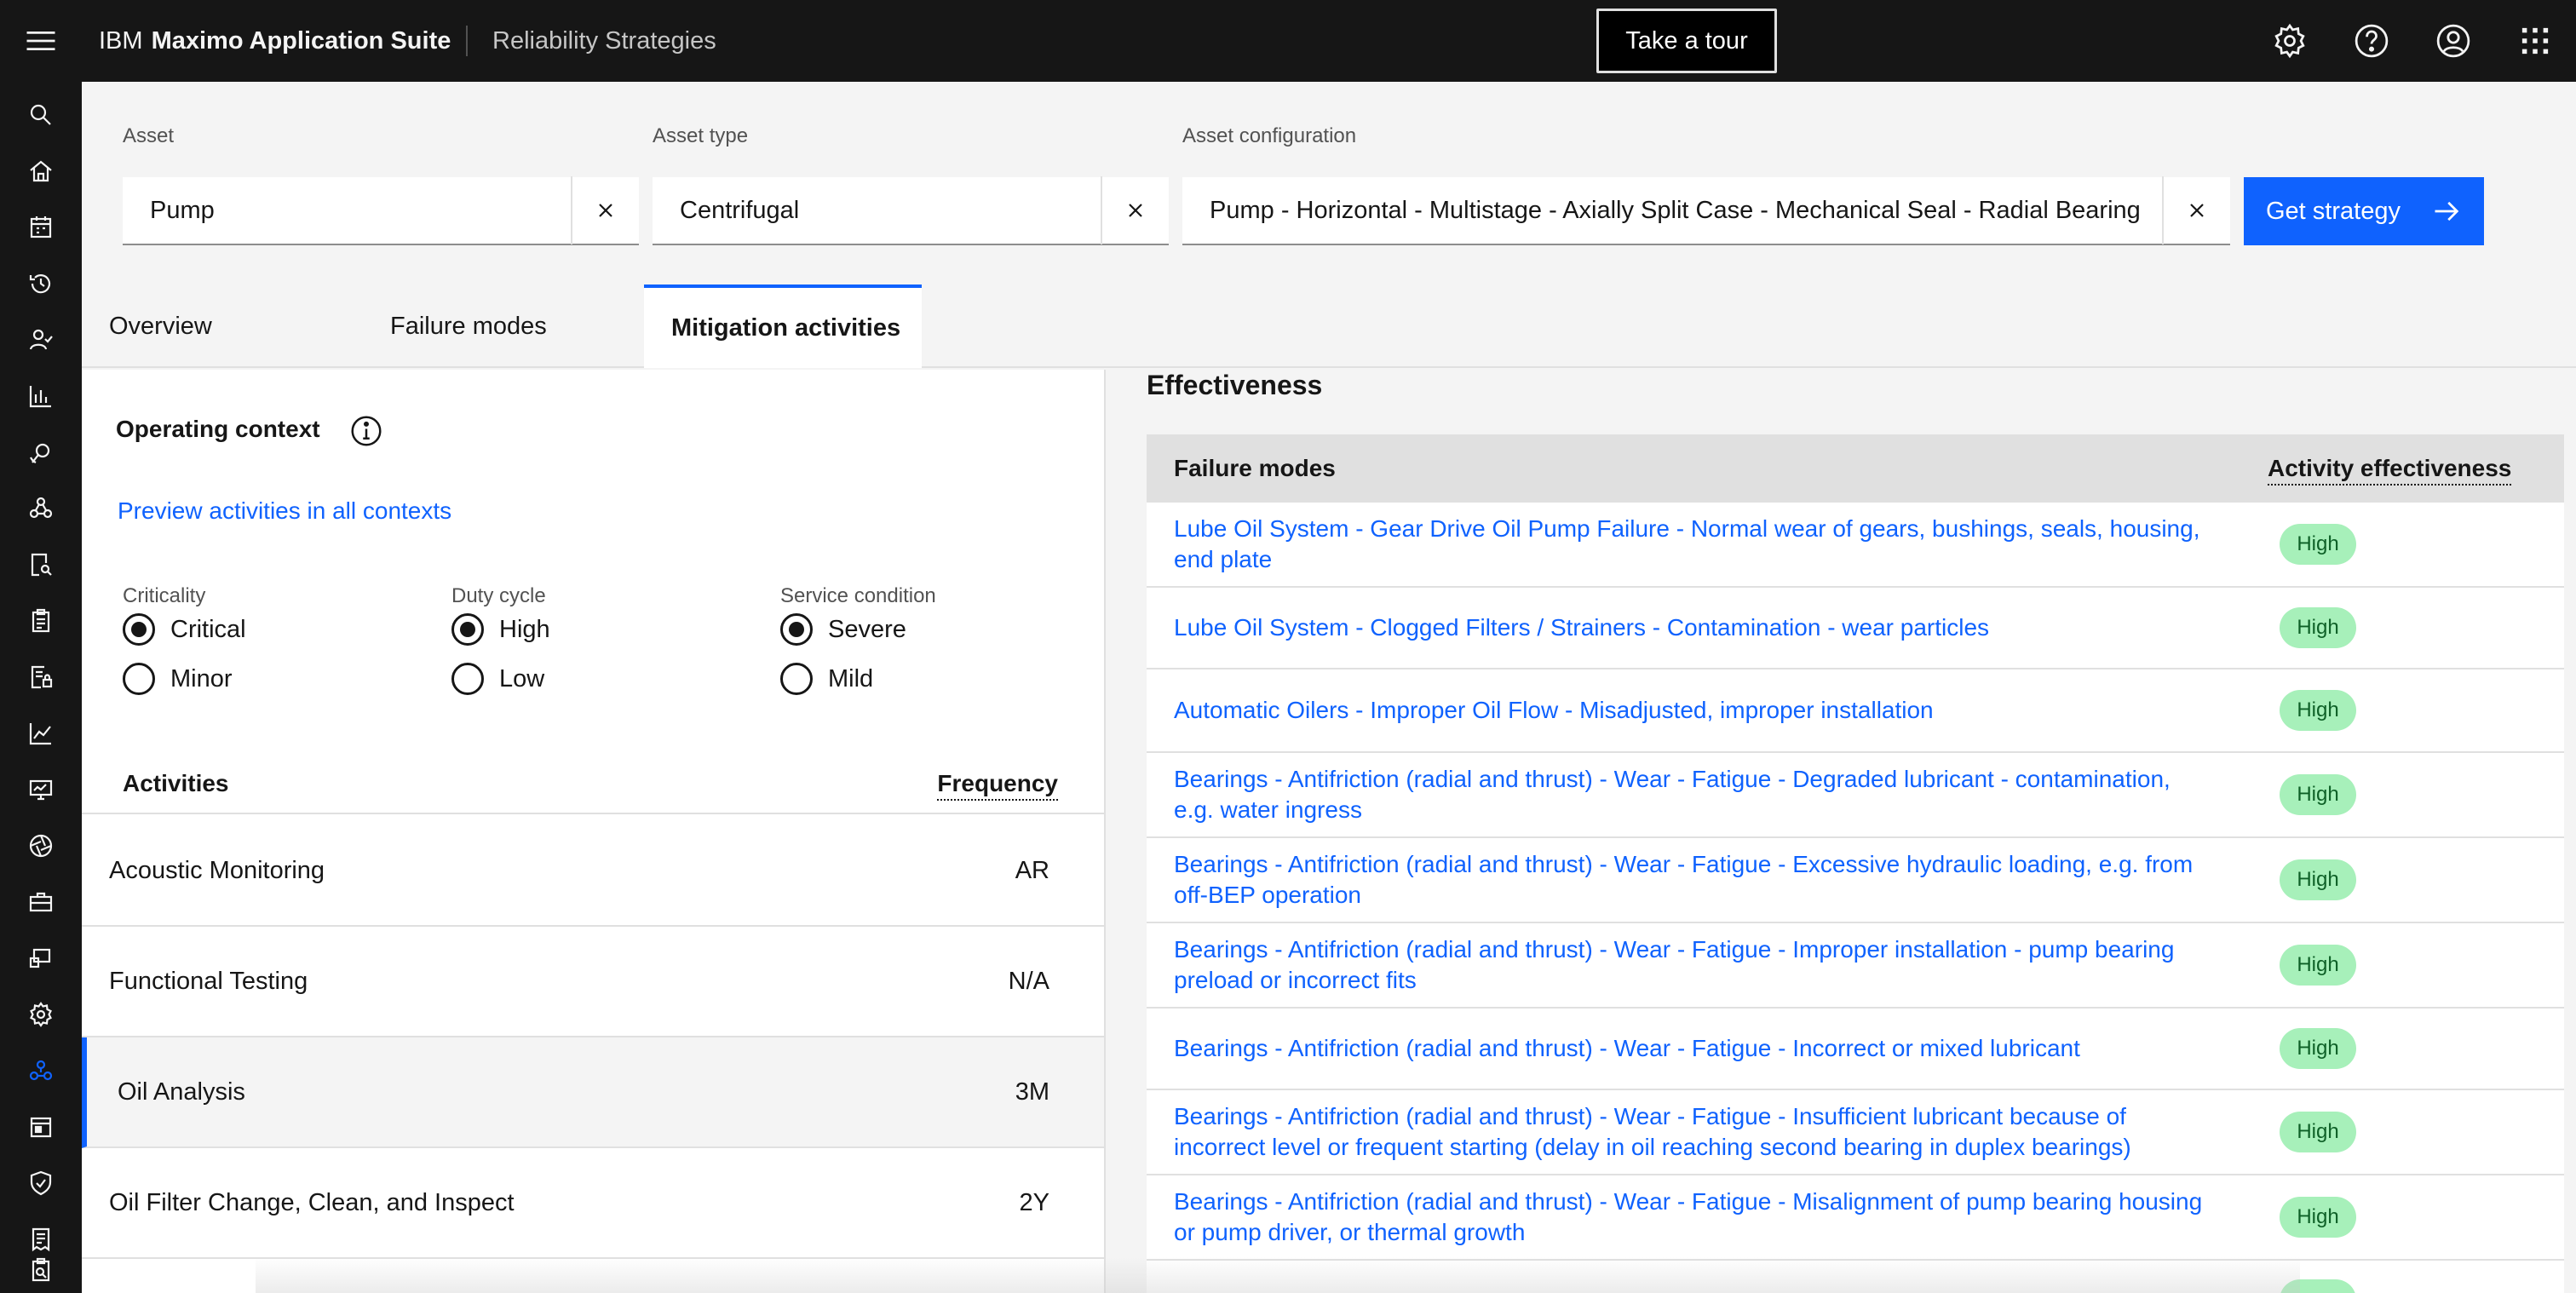 The image size is (2576, 1293). Describe the element at coordinates (366, 431) in the screenshot. I see `info-icon` at that location.